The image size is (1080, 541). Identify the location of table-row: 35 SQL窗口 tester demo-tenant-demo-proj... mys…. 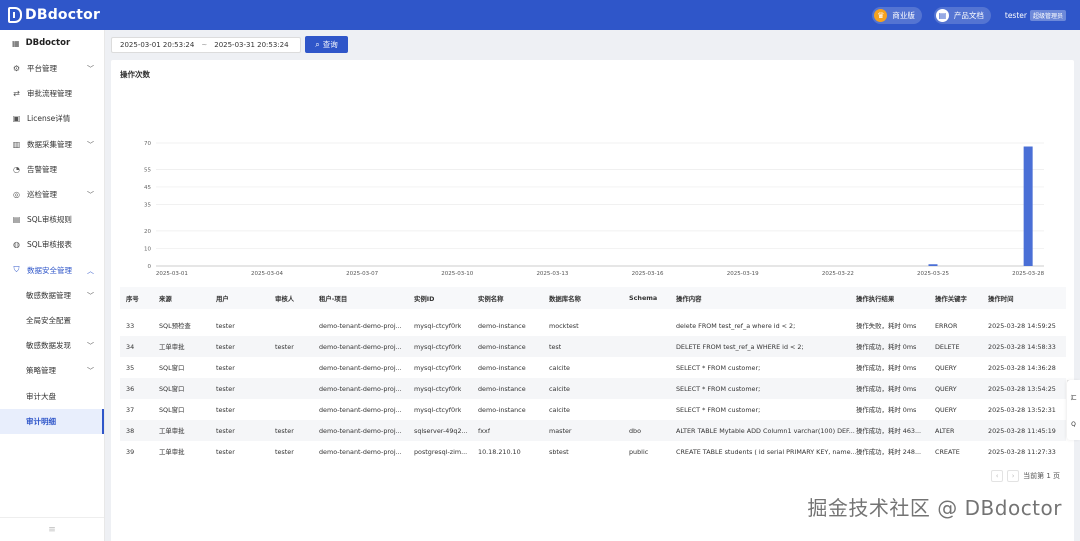
(593, 367).